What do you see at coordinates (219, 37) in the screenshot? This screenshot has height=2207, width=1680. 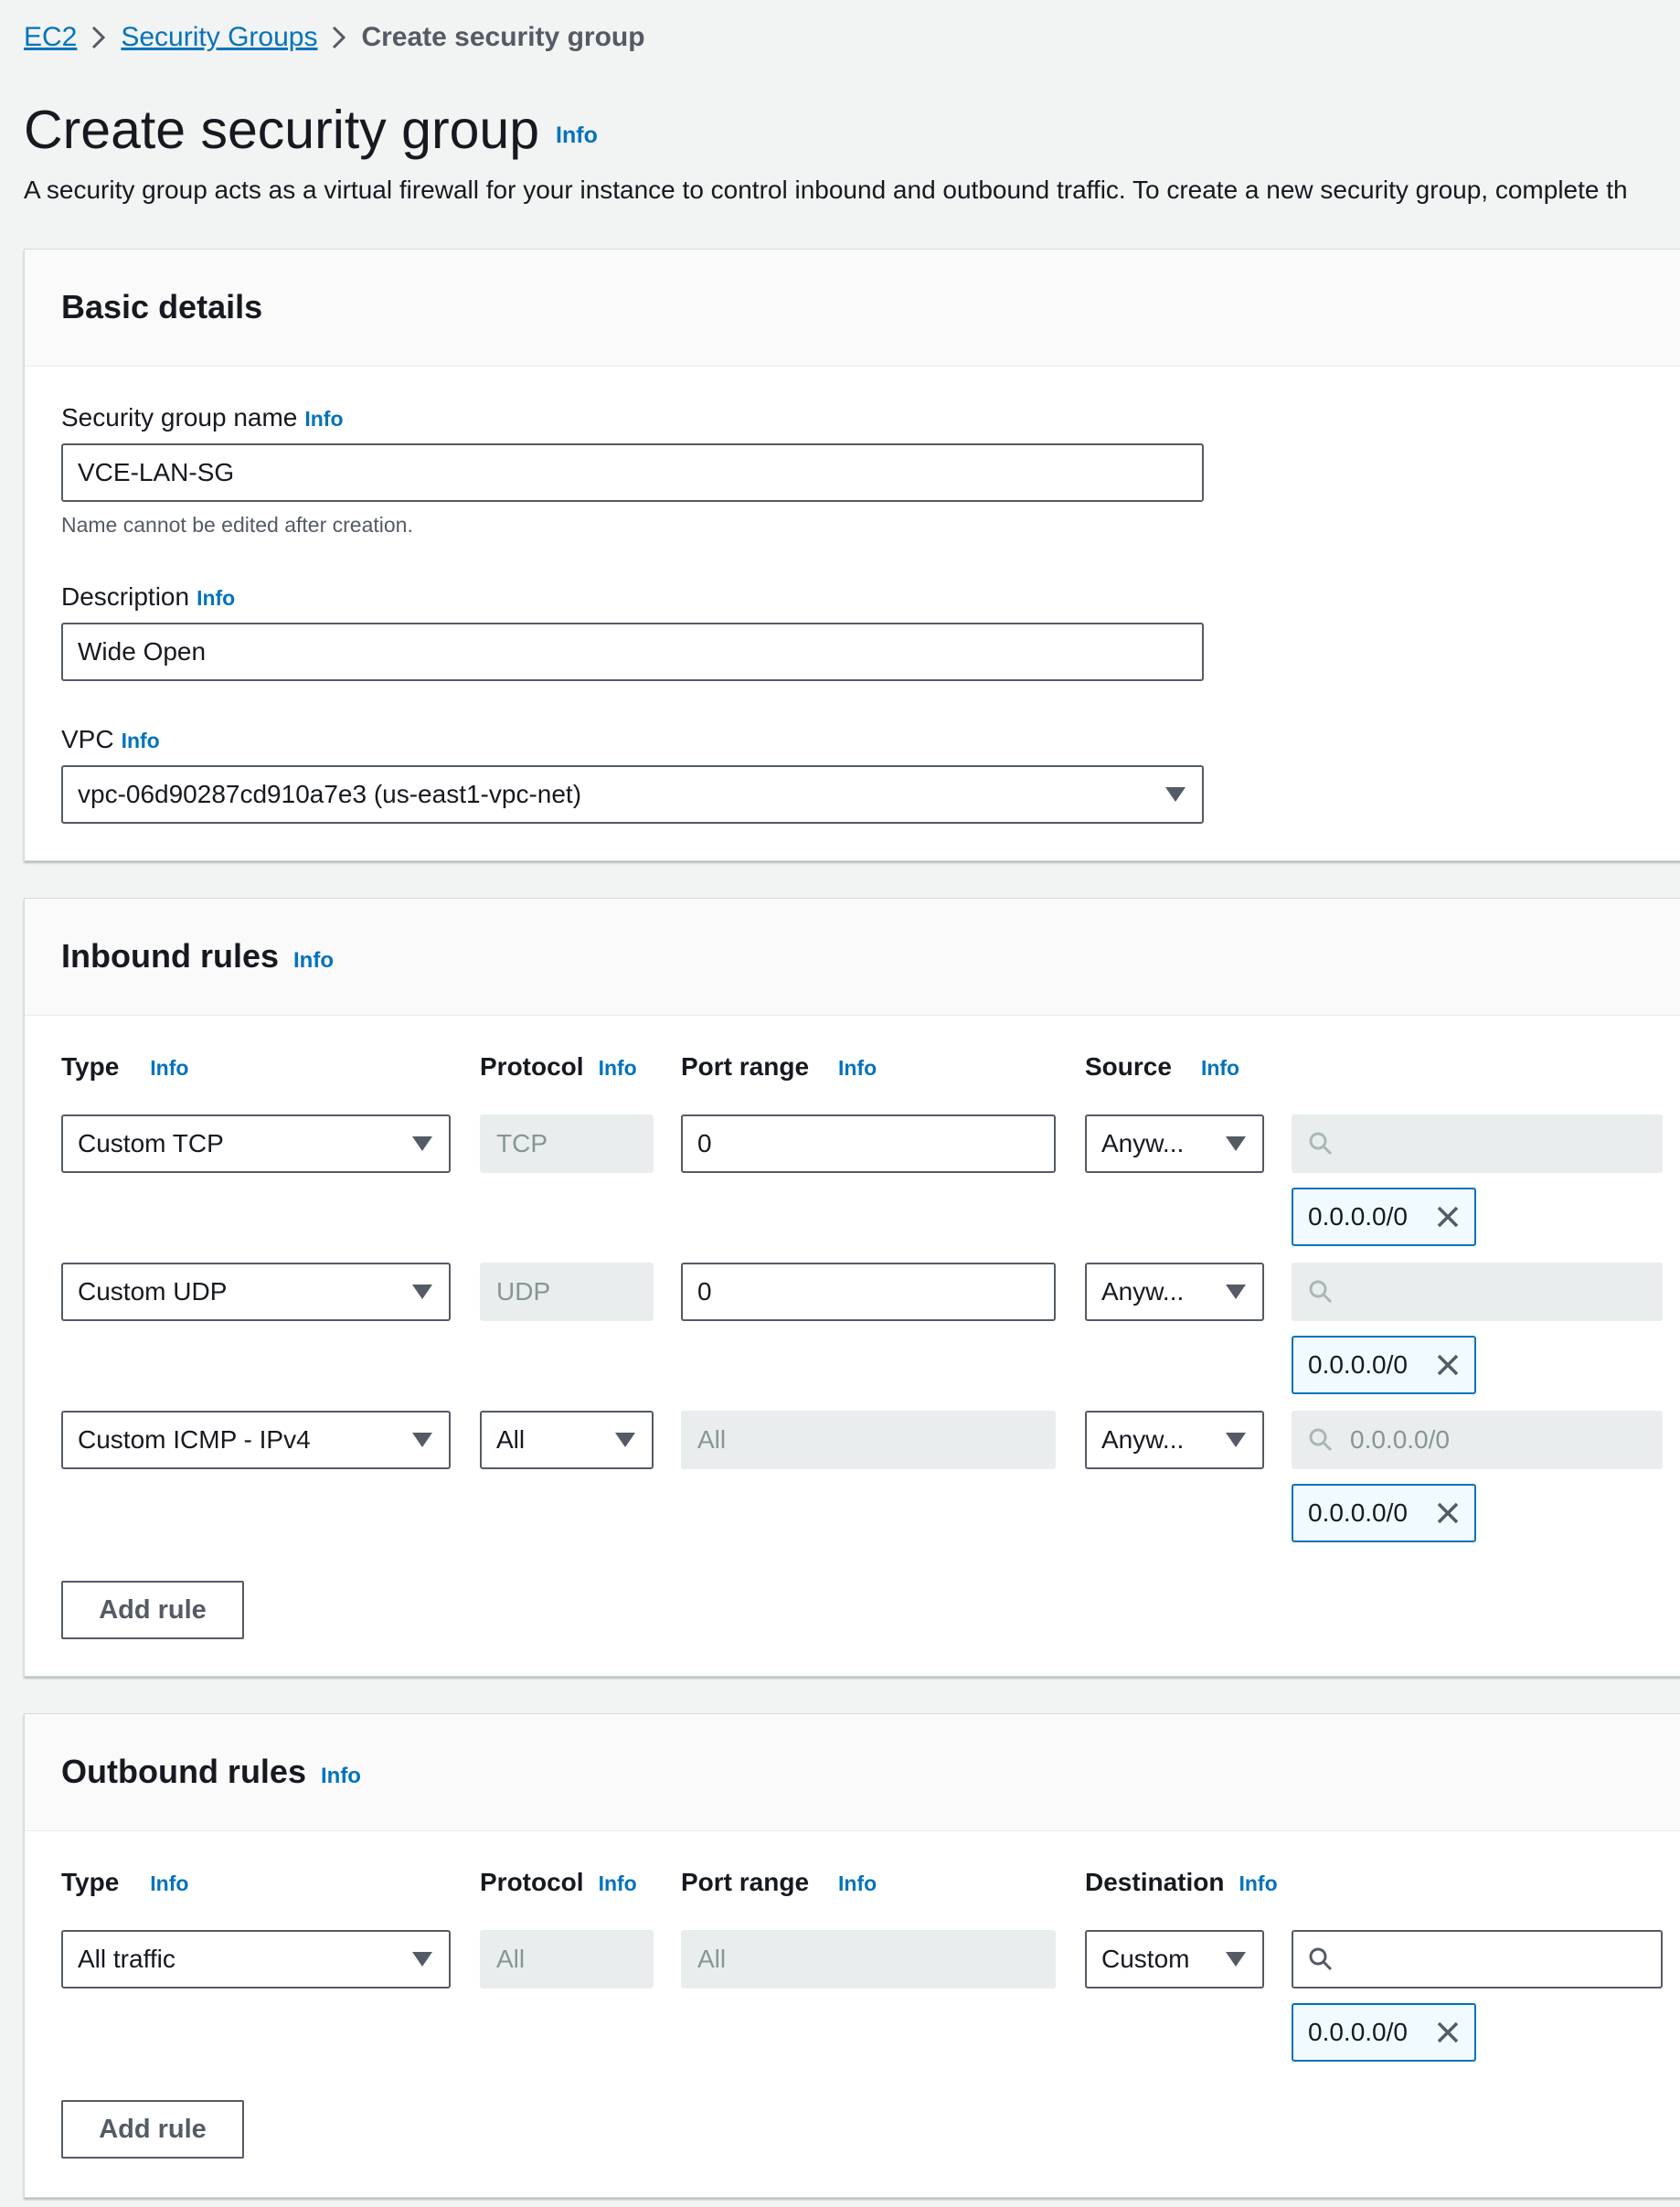 I see `breadcrumb-security-groups: Security Groups` at bounding box center [219, 37].